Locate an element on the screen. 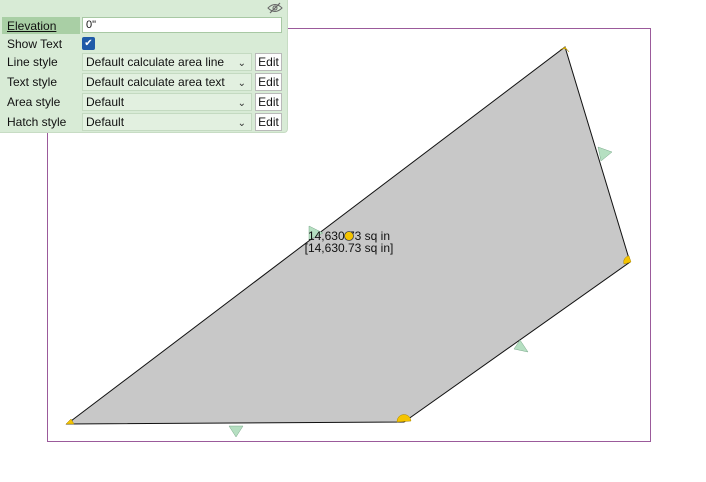 The width and height of the screenshot is (706, 482). area-style-value: Default is located at coordinates (105, 102).